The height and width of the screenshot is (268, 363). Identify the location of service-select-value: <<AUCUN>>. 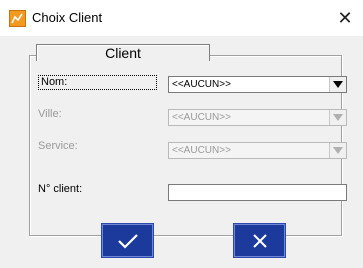
(201, 150).